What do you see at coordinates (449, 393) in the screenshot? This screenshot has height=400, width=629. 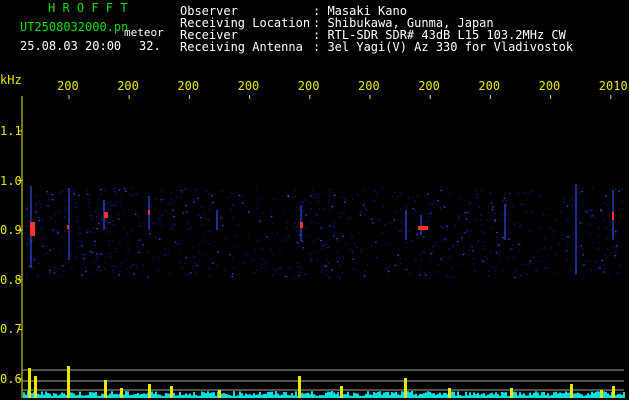 I see `echo-count-bar` at bounding box center [449, 393].